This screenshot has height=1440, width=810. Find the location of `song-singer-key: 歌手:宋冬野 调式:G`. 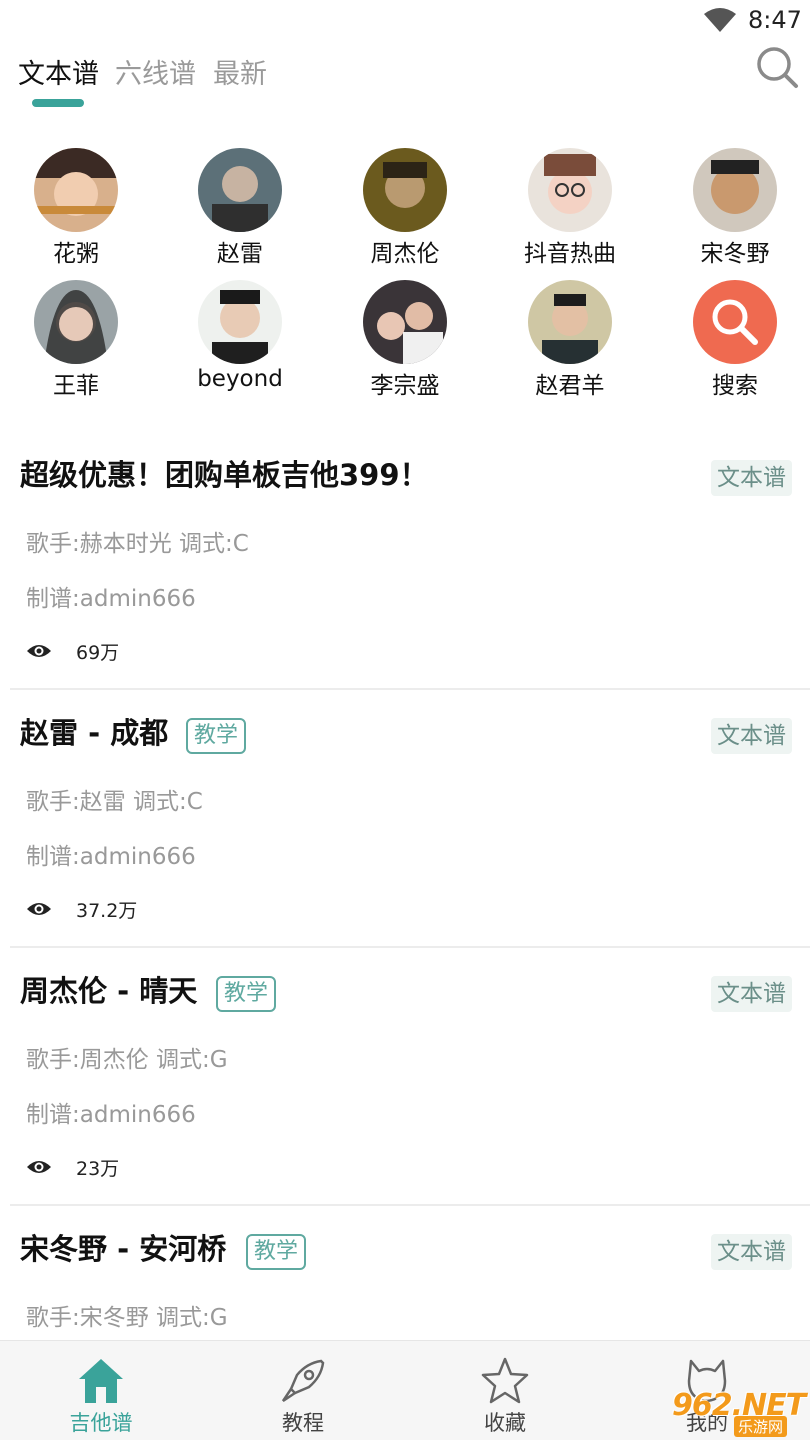

song-singer-key: 歌手:宋冬野 调式:G is located at coordinates (127, 1318).